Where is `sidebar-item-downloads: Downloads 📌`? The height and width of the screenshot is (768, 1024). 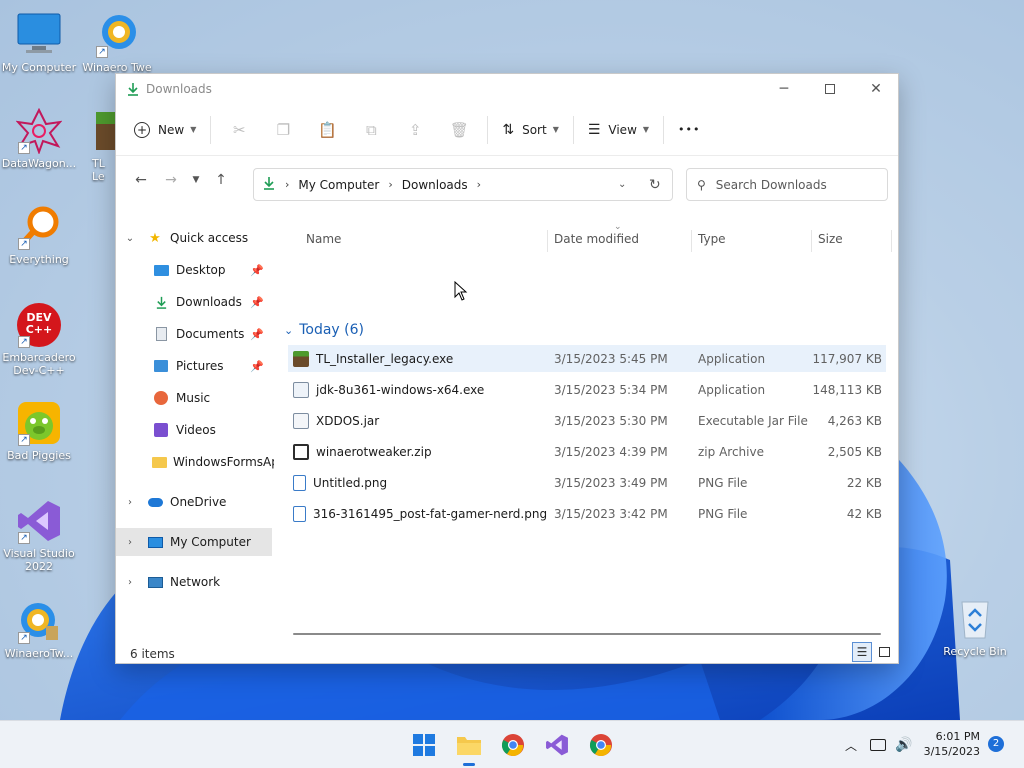 sidebar-item-downloads: Downloads 📌 is located at coordinates (194, 302).